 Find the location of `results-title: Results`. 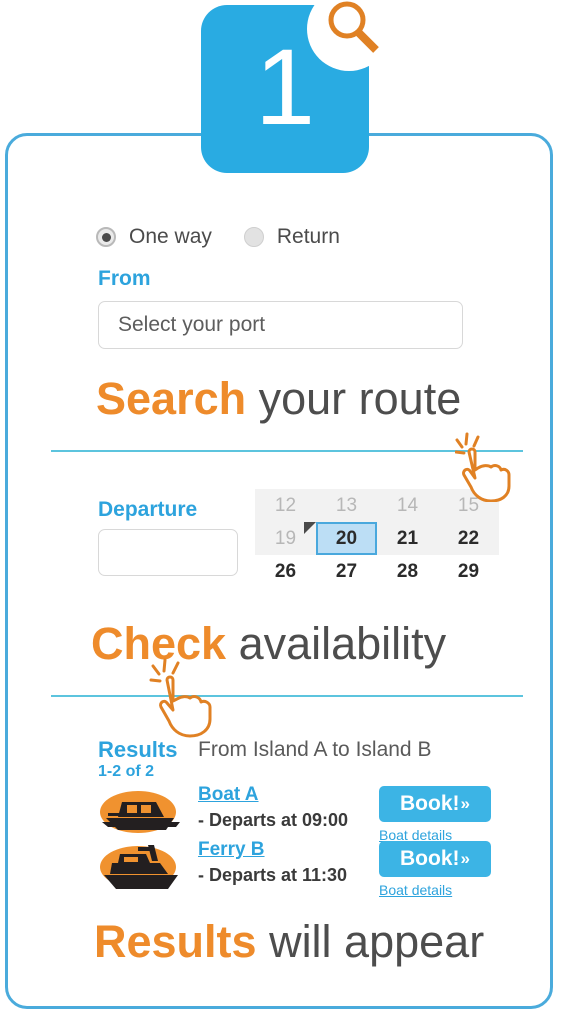

results-title: Results is located at coordinates (138, 749).